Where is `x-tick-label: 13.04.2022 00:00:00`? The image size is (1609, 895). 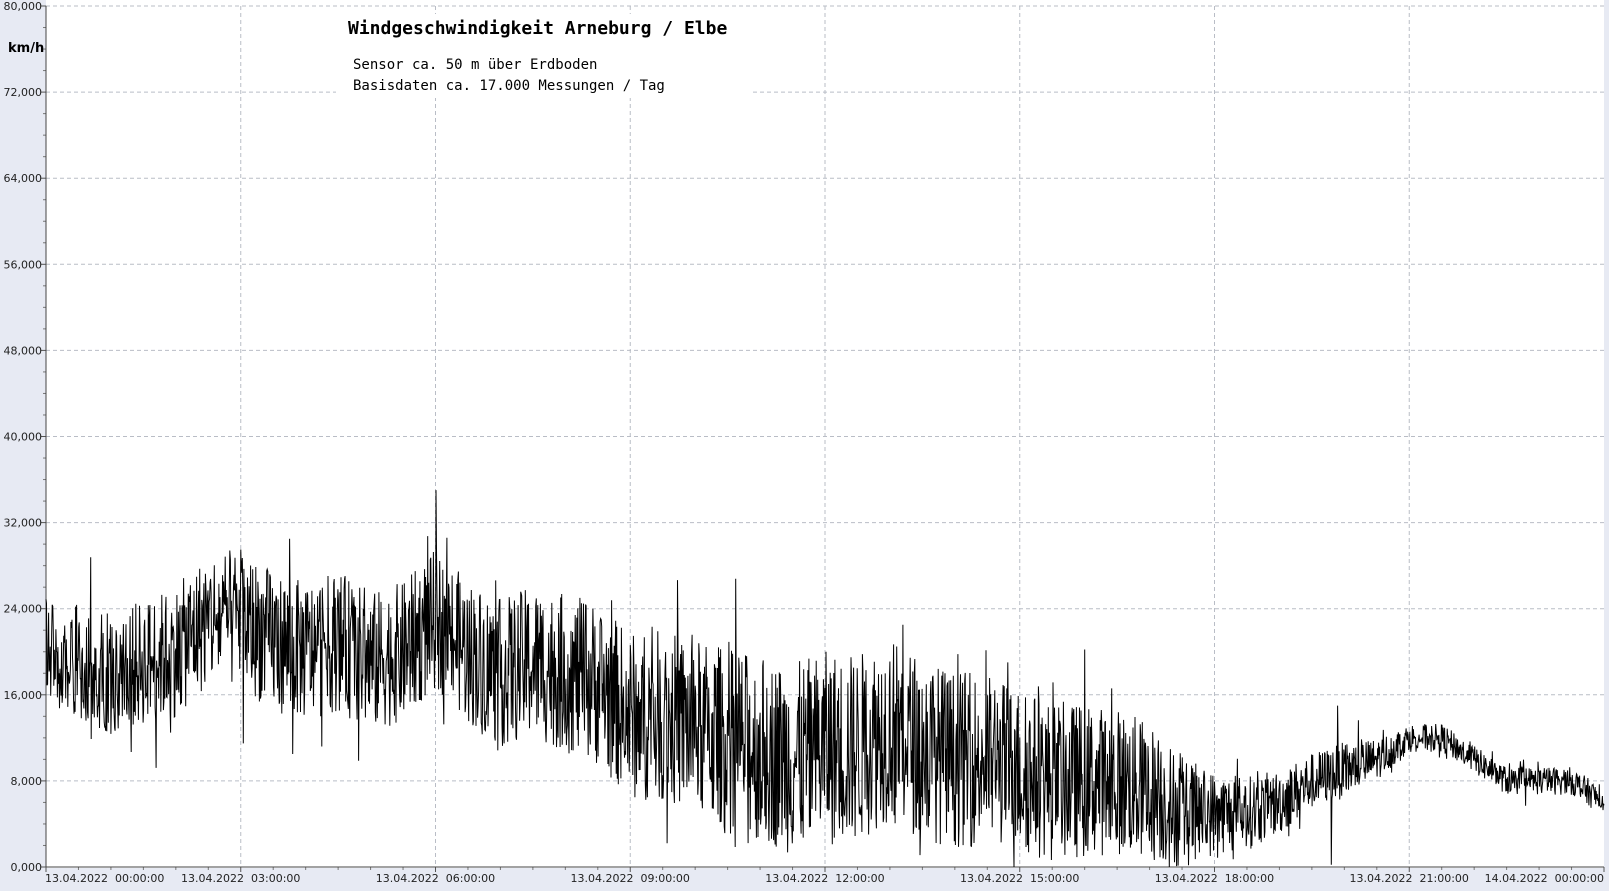 x-tick-label: 13.04.2022 00:00:00 is located at coordinates (104, 878).